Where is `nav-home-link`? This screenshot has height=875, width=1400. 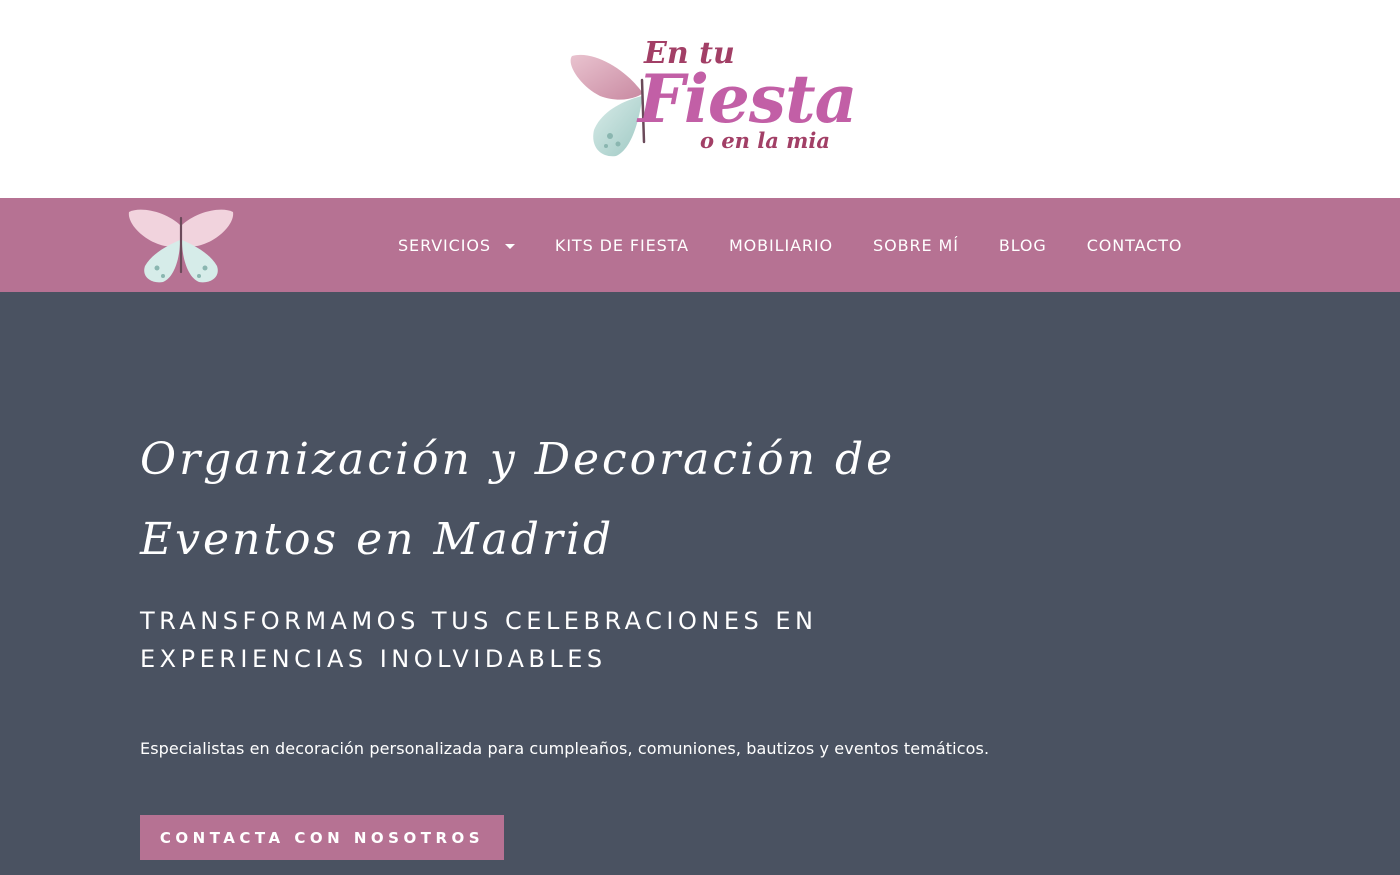
nav-home-link is located at coordinates (181, 245).